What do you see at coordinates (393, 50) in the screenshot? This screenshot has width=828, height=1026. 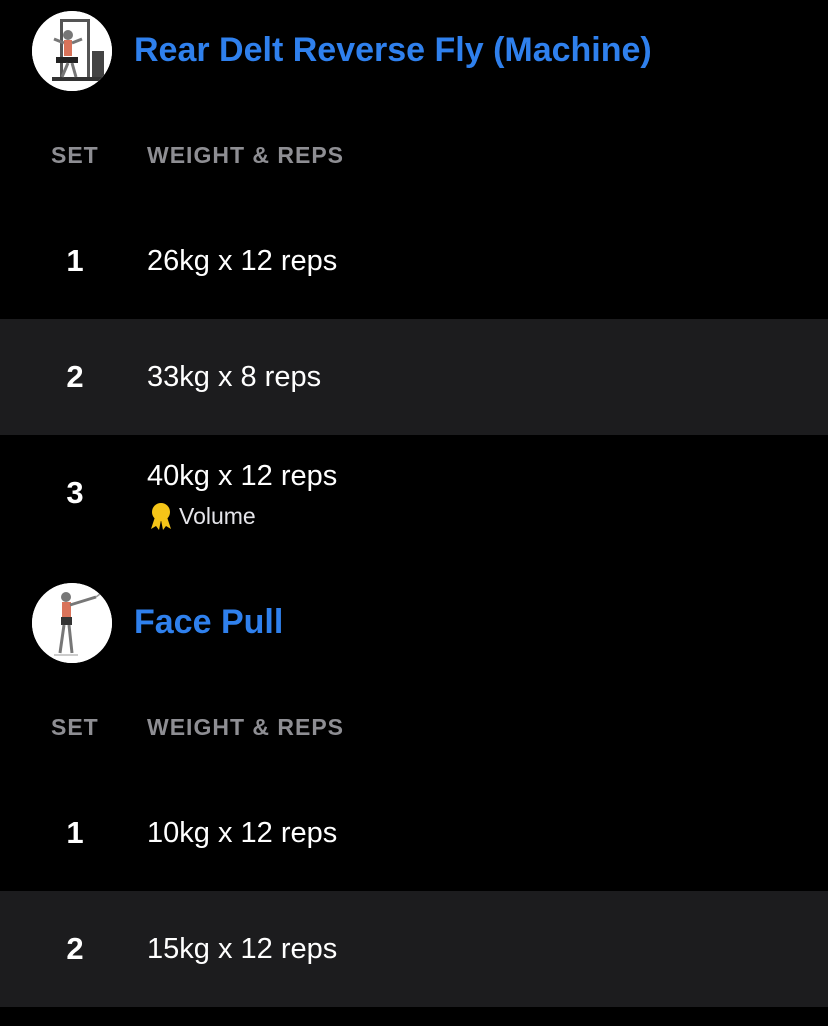 I see `exercise-title: Rear Delt Reverse Fly (Machine)` at bounding box center [393, 50].